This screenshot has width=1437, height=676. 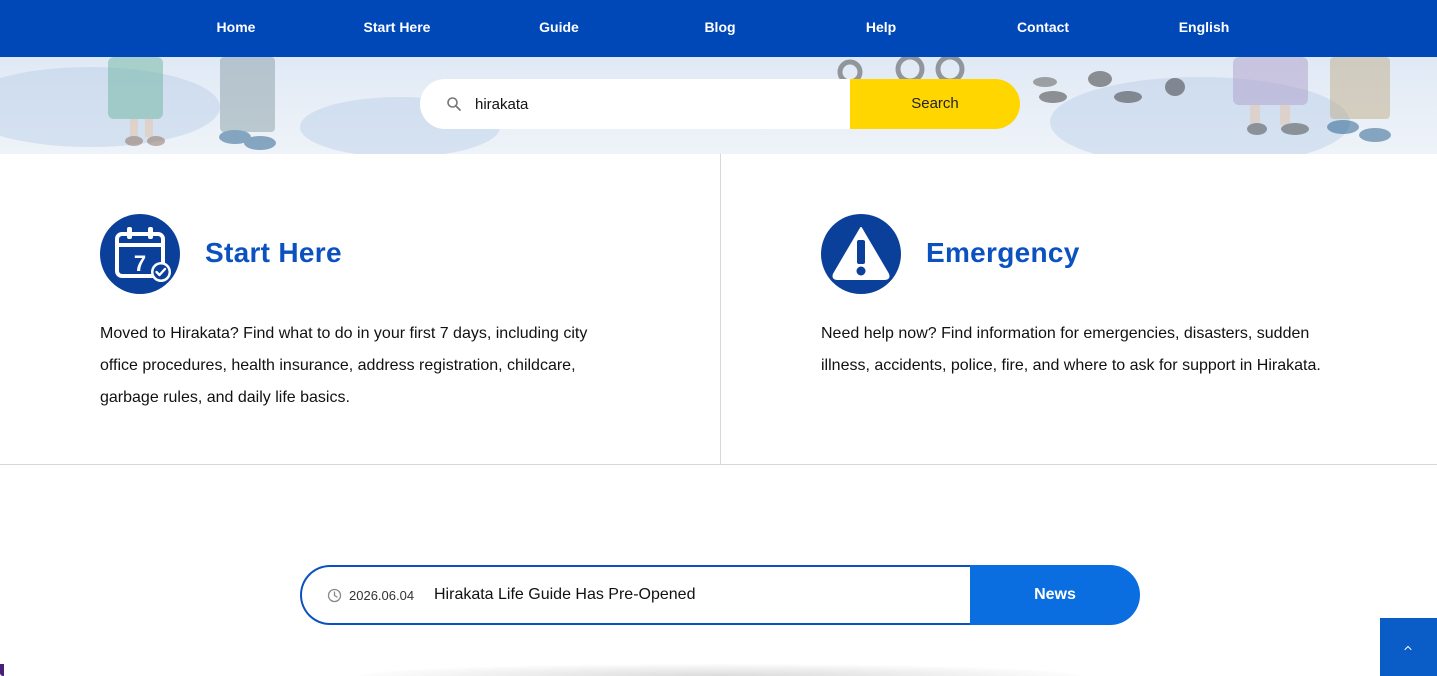 I want to click on news-button: News, so click(x=1055, y=595).